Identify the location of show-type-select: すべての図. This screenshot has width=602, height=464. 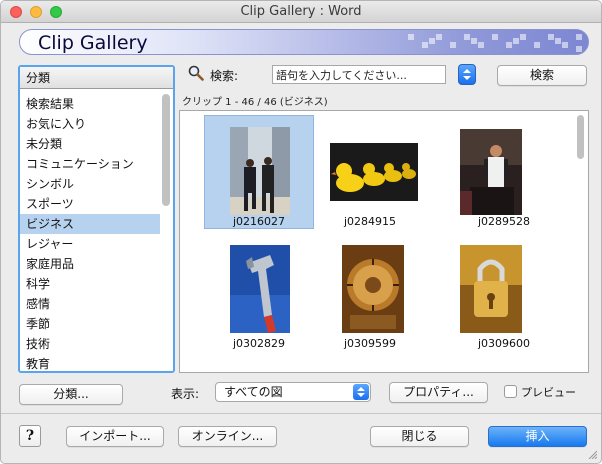
(293, 392).